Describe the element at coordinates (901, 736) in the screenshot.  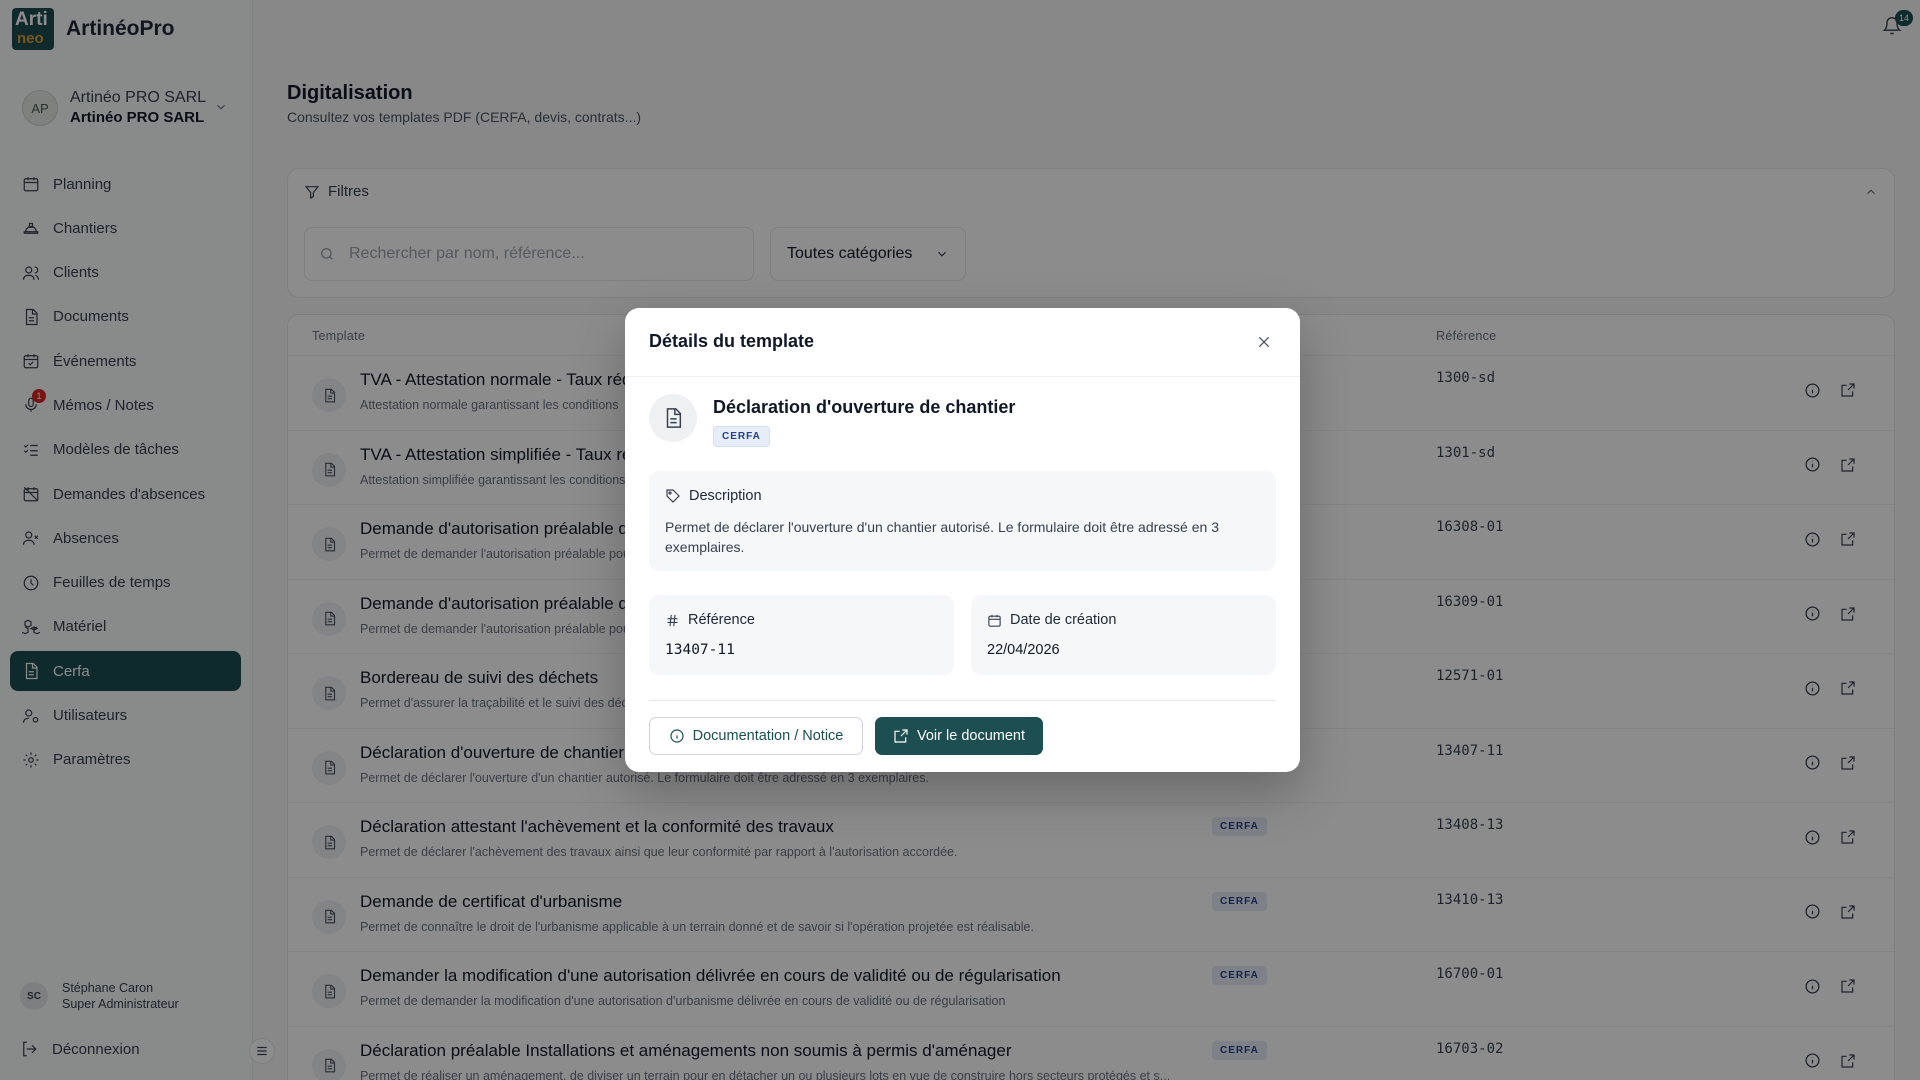
I see `external-link-icon` at that location.